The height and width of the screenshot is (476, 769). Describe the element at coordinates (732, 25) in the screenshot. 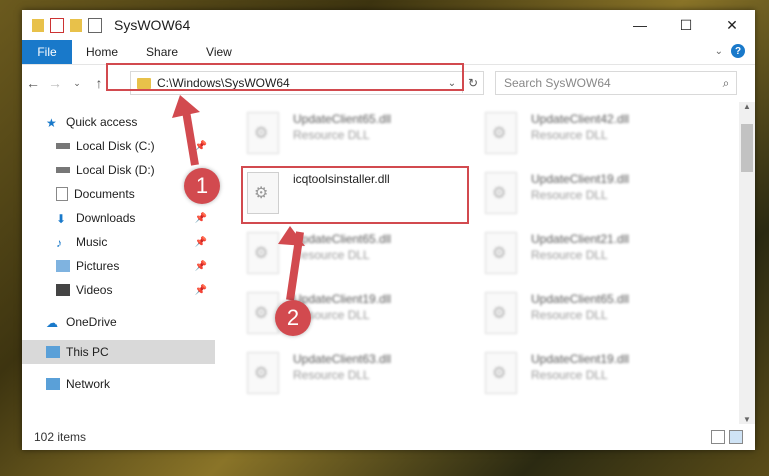

I see `close-button: ✕` at that location.